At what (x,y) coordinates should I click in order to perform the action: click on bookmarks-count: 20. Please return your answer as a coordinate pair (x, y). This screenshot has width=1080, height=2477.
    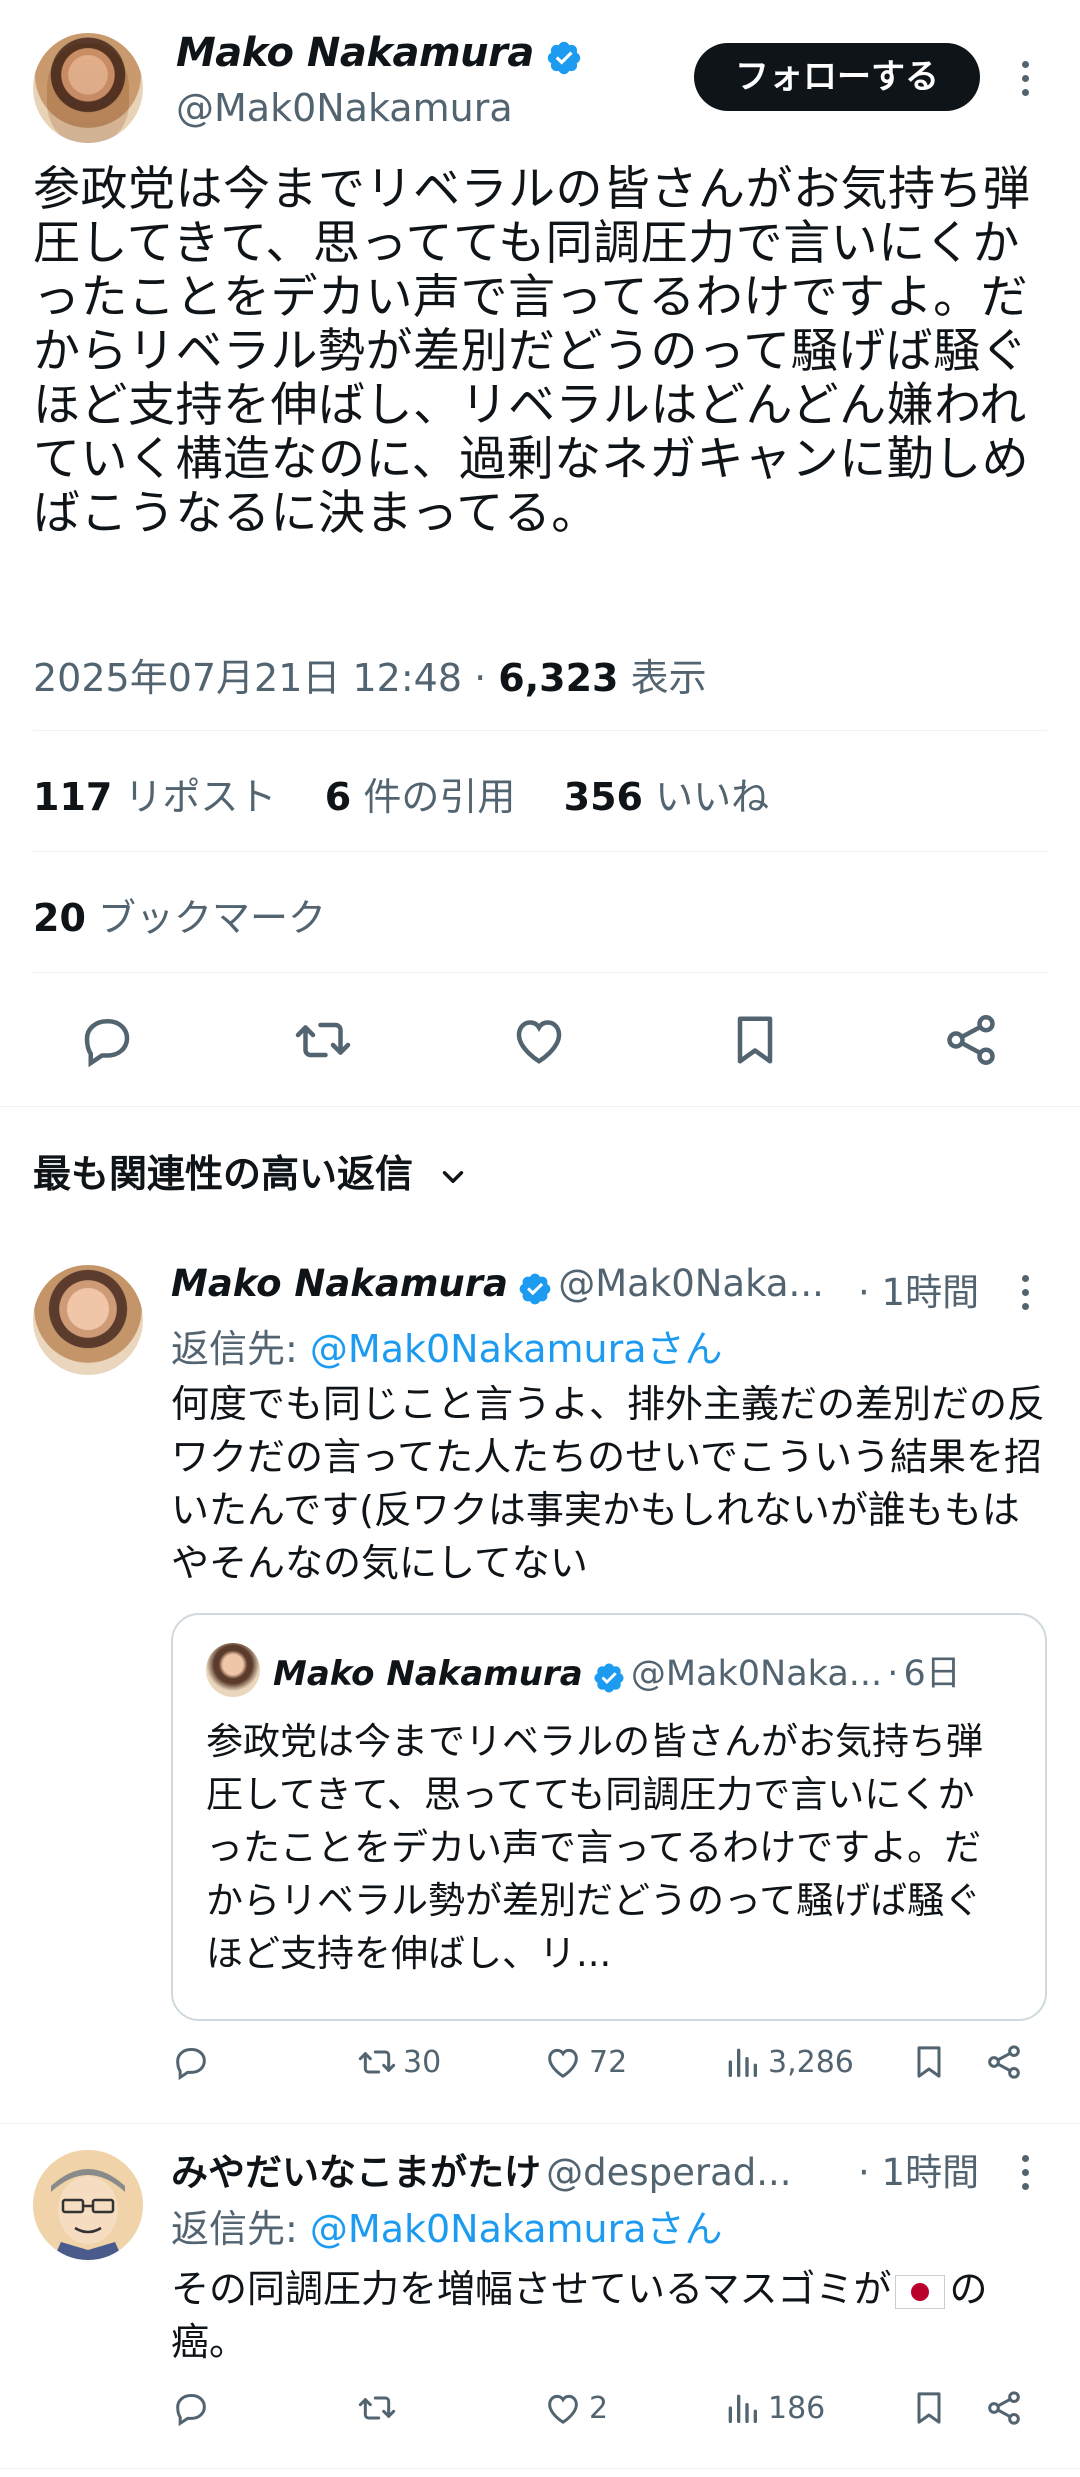
    Looking at the image, I should click on (59, 918).